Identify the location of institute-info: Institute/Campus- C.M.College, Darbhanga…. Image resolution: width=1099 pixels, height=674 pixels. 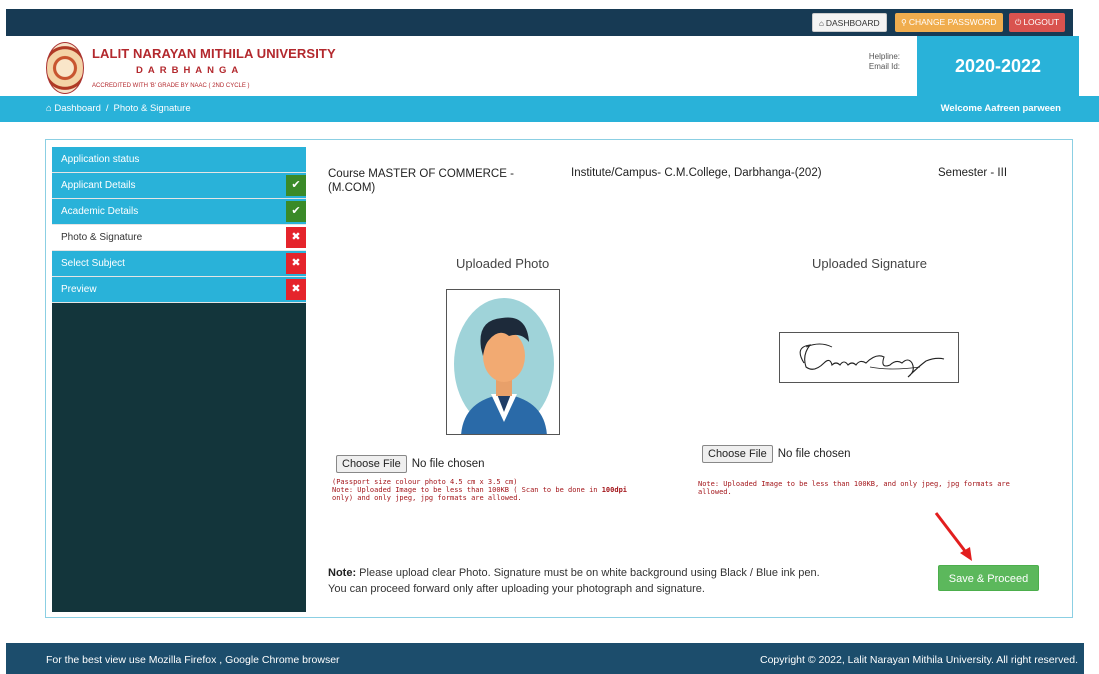
(696, 173).